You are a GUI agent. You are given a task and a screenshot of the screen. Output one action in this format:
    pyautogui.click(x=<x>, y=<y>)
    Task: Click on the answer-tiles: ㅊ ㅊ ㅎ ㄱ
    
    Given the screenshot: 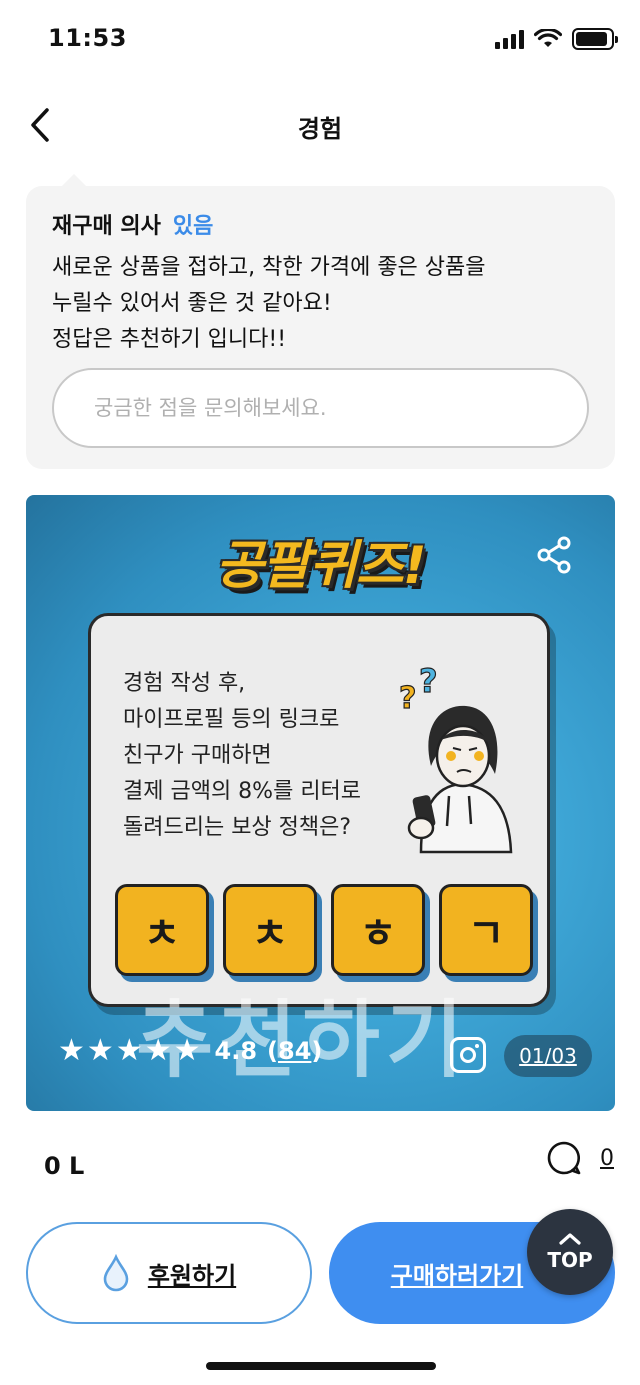 What is the action you would take?
    pyautogui.click(x=324, y=930)
    